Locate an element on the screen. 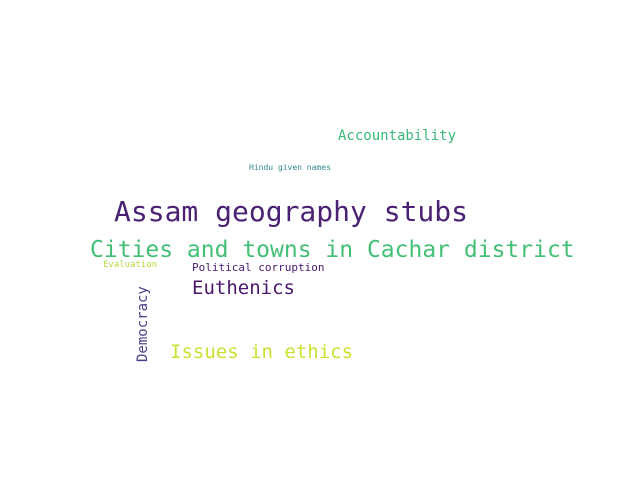 The width and height of the screenshot is (640, 480). word-political-corruption: Political corruption is located at coordinates (258, 267).